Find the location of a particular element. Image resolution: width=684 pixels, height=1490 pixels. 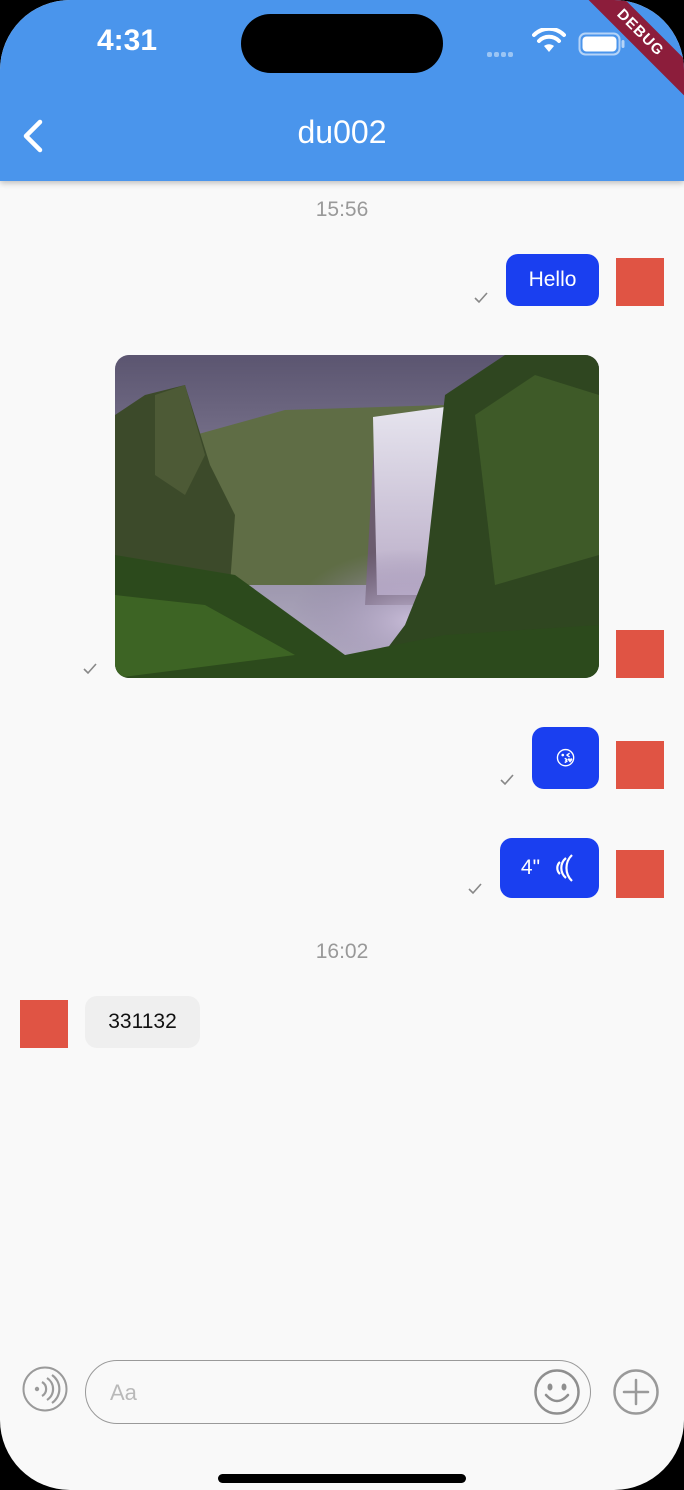

emoji-button is located at coordinates (557, 1392).